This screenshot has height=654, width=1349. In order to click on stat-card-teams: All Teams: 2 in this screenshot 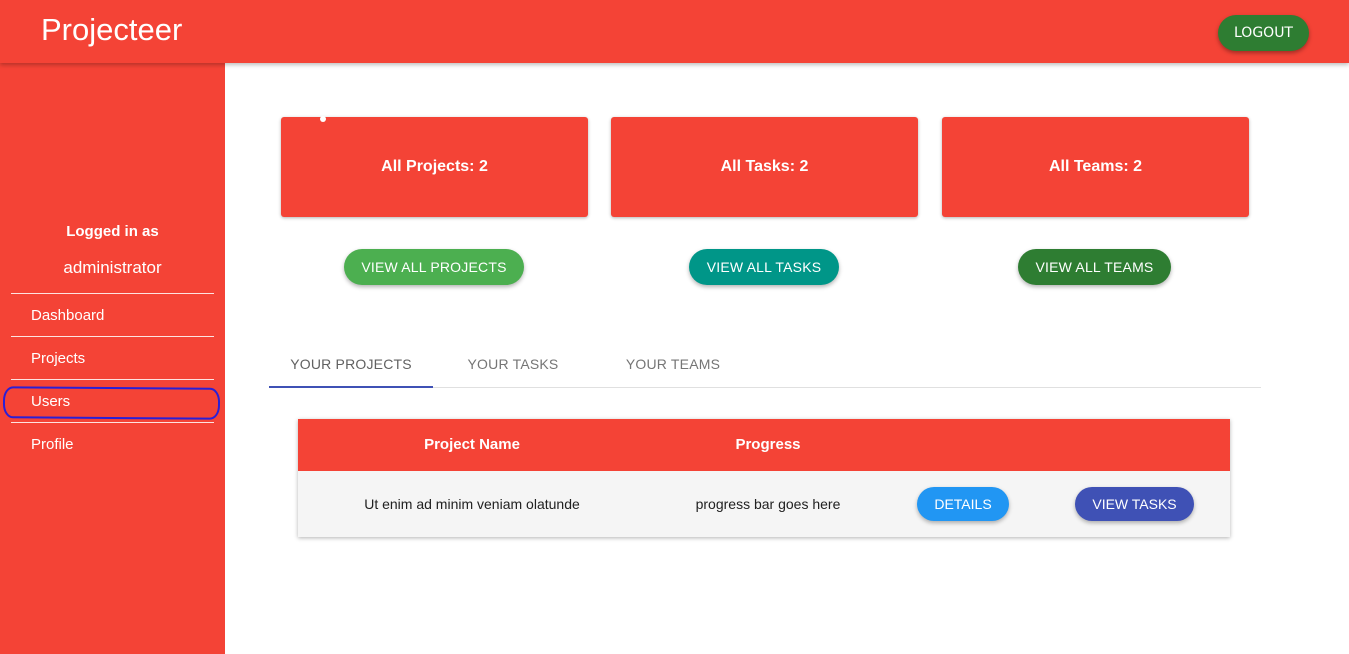, I will do `click(1095, 167)`.